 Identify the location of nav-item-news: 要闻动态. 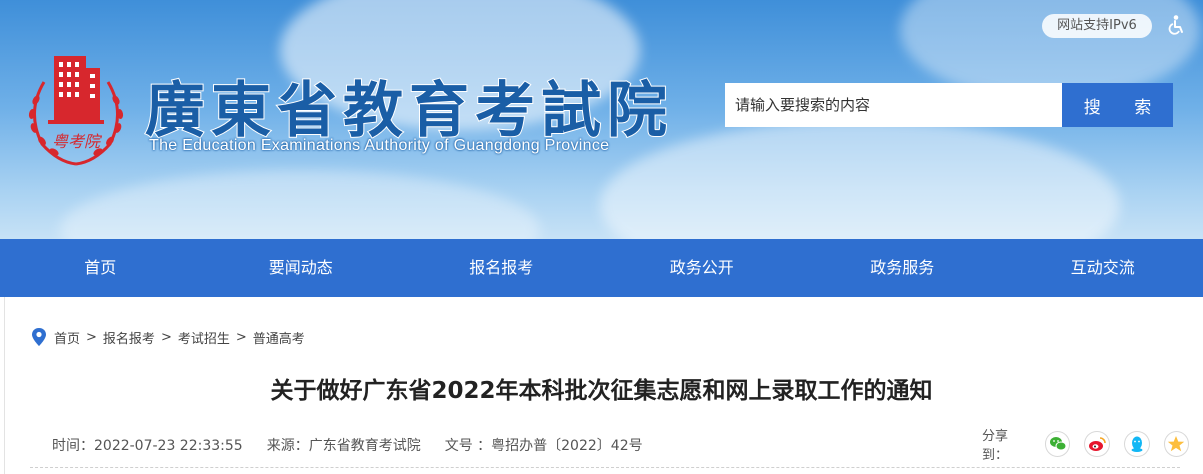
(301, 268).